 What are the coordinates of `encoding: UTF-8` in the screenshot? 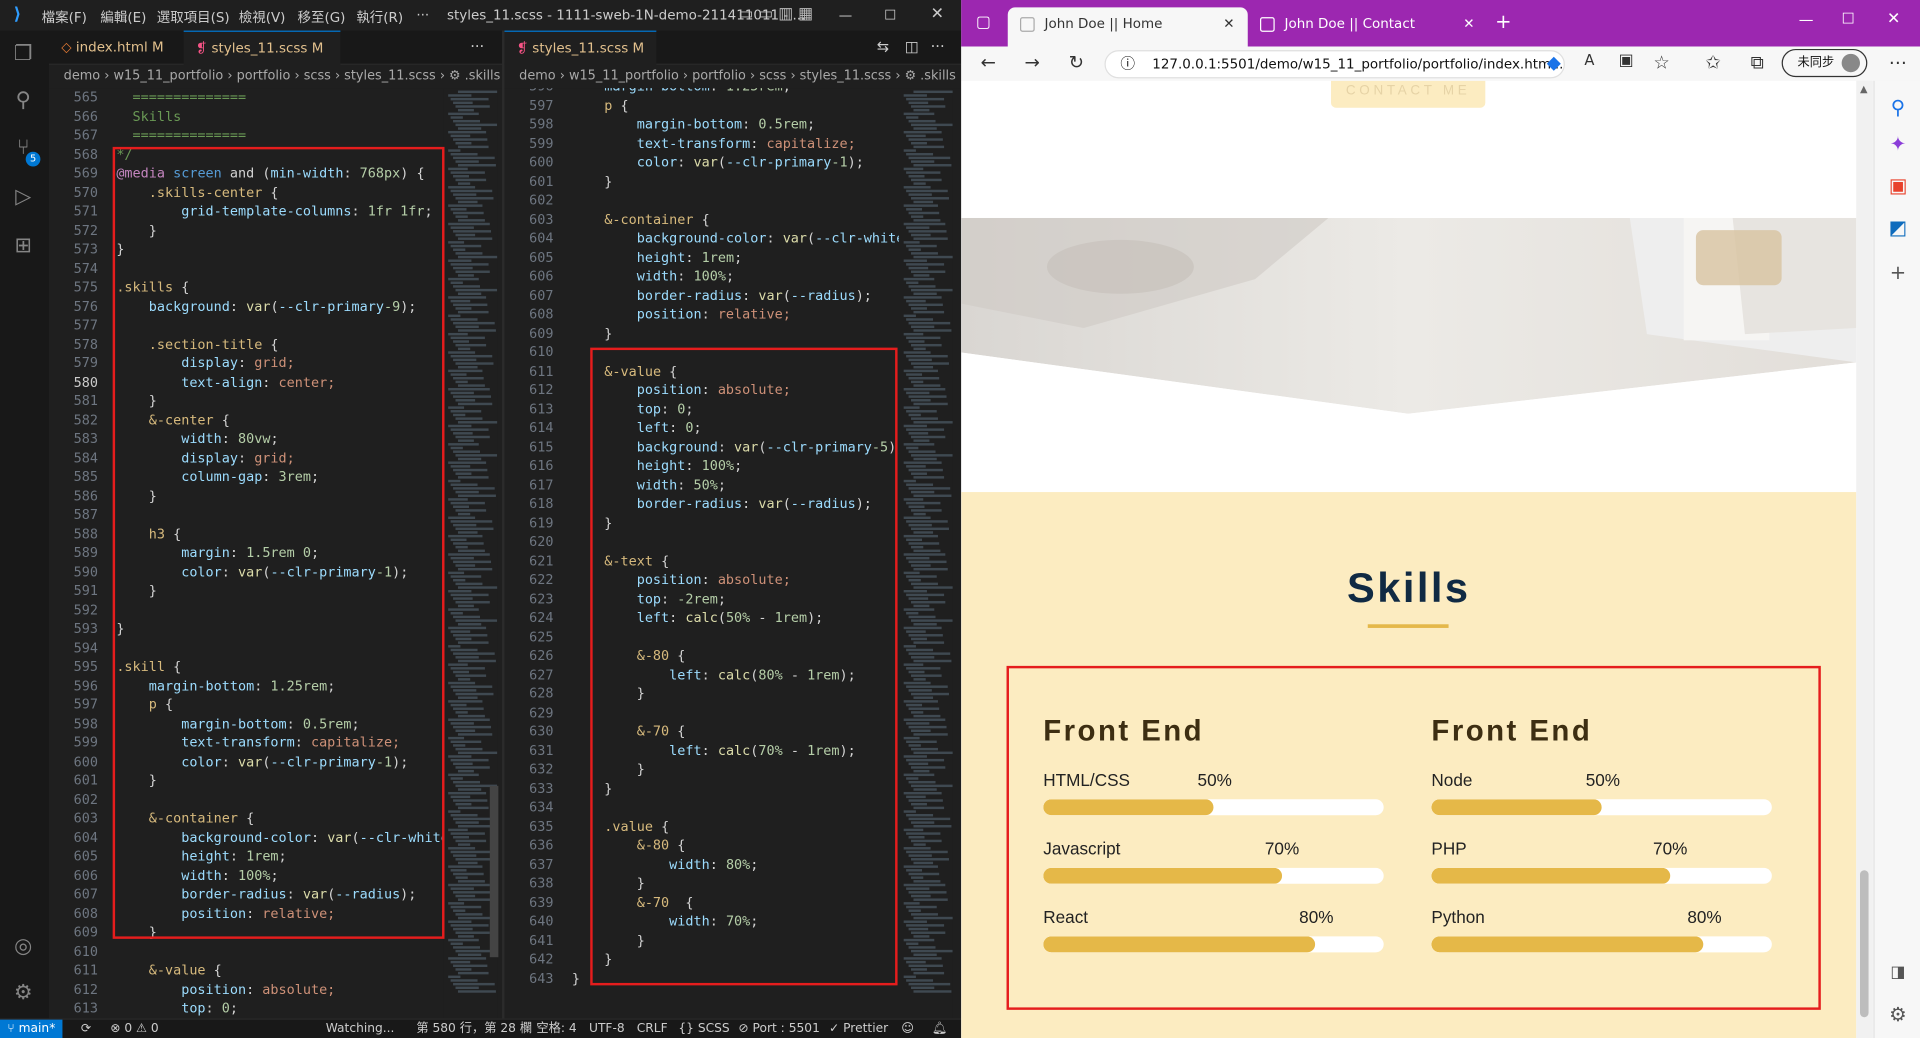 It's located at (607, 1029).